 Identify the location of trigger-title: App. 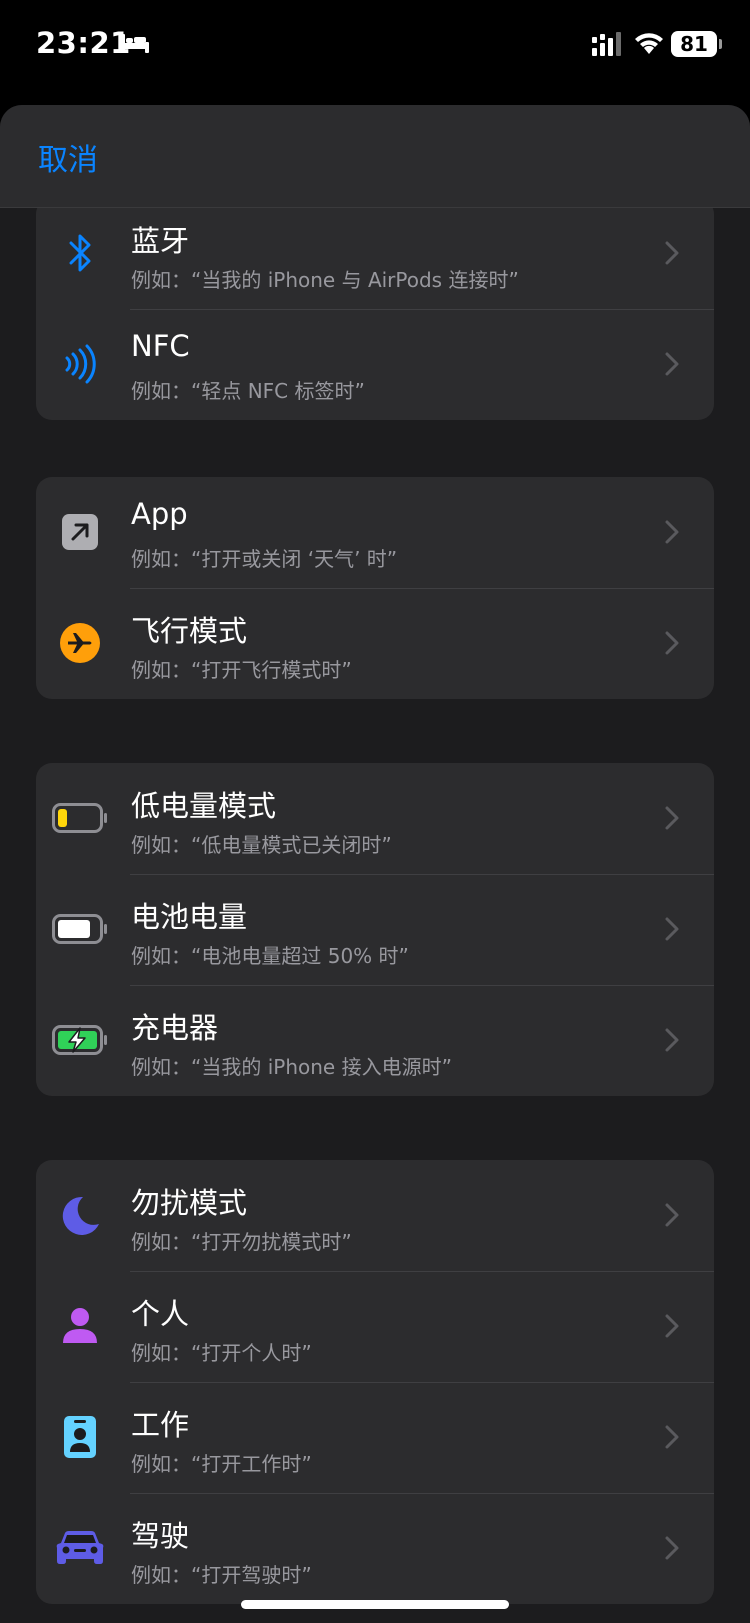
(159, 514).